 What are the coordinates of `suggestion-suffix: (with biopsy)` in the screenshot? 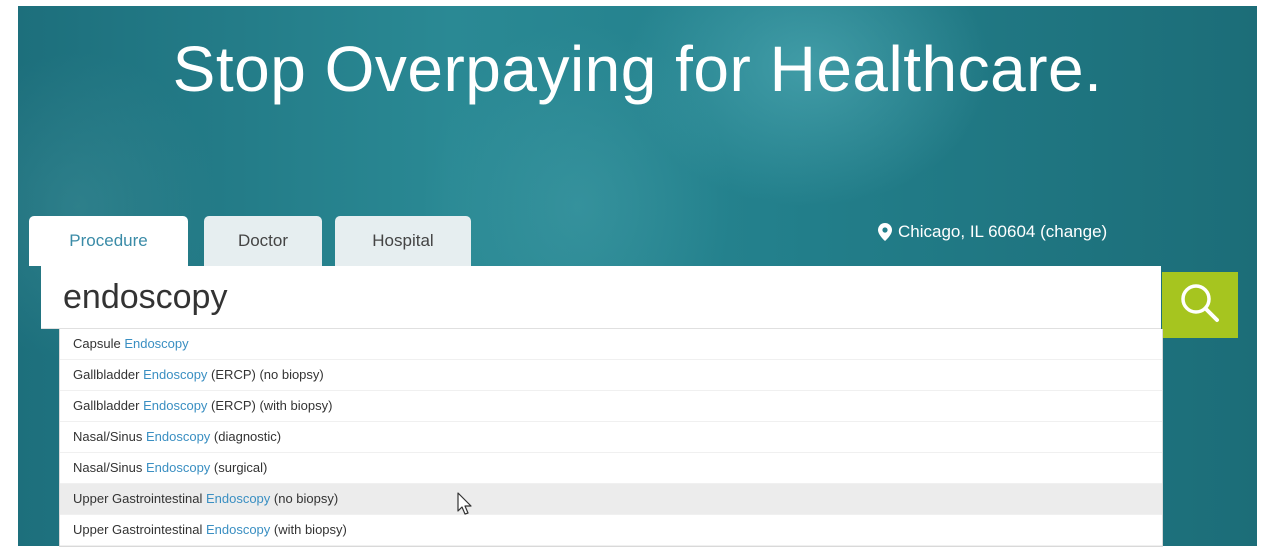 It's located at (308, 529).